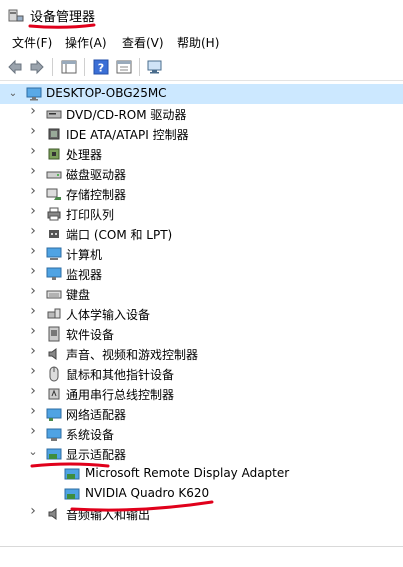 Image resolution: width=403 pixels, height=567 pixels. Describe the element at coordinates (187, 473) in the screenshot. I see `device-label: Microsoft Remote Display Adapter` at that location.